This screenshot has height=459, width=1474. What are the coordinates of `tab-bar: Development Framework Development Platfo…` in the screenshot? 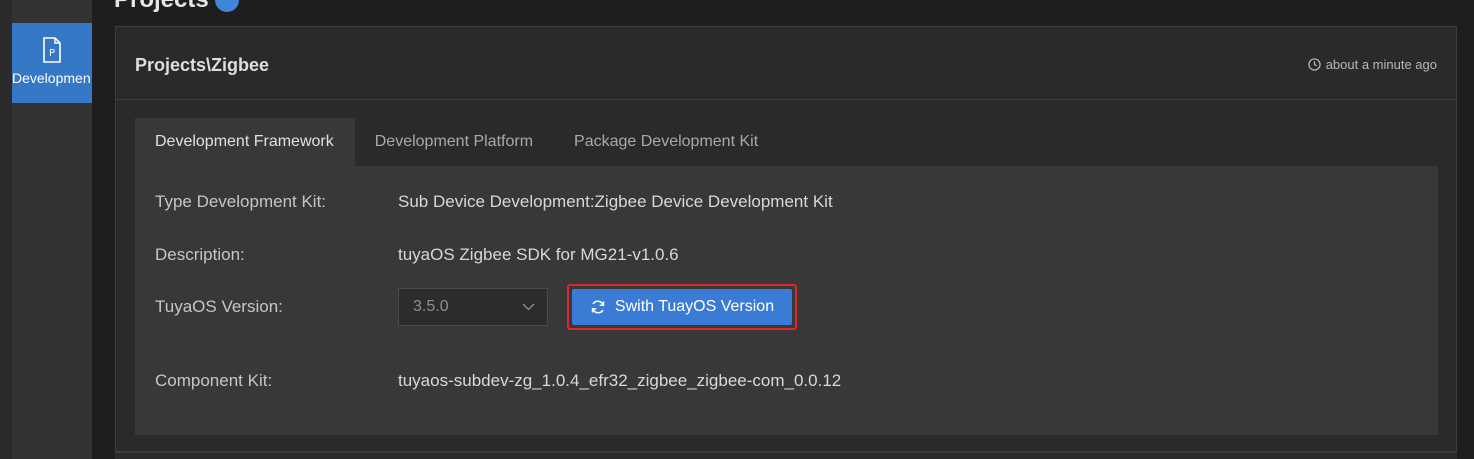 It's located at (457, 142).